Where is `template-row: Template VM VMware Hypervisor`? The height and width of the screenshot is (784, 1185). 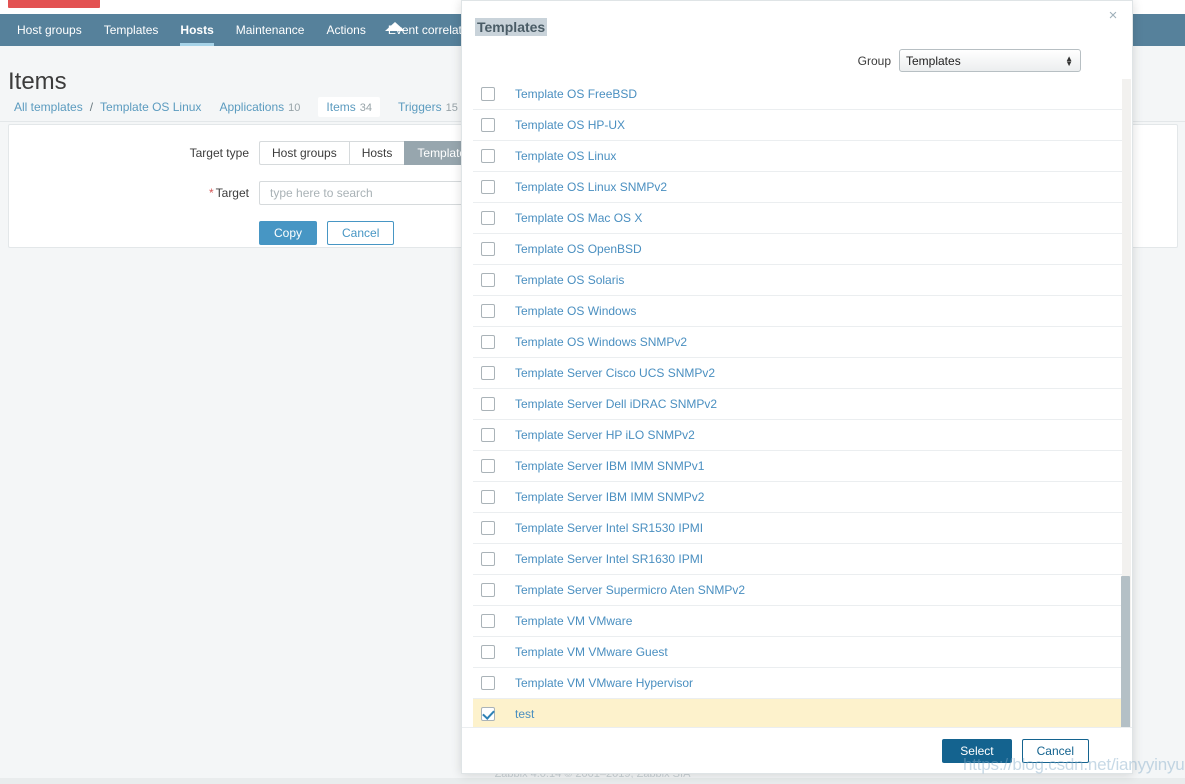 template-row: Template VM VMware Hypervisor is located at coordinates (798, 683).